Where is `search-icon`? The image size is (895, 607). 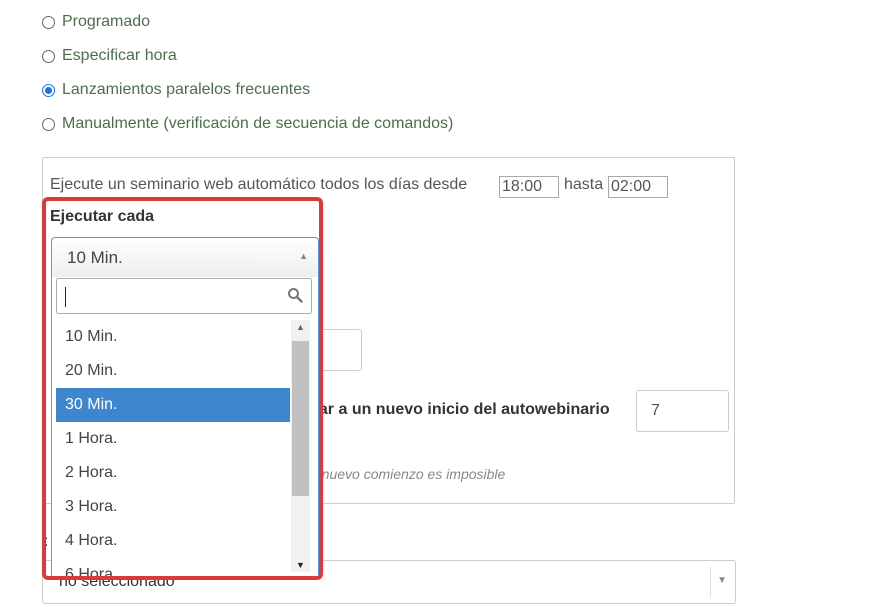 search-icon is located at coordinates (295, 297).